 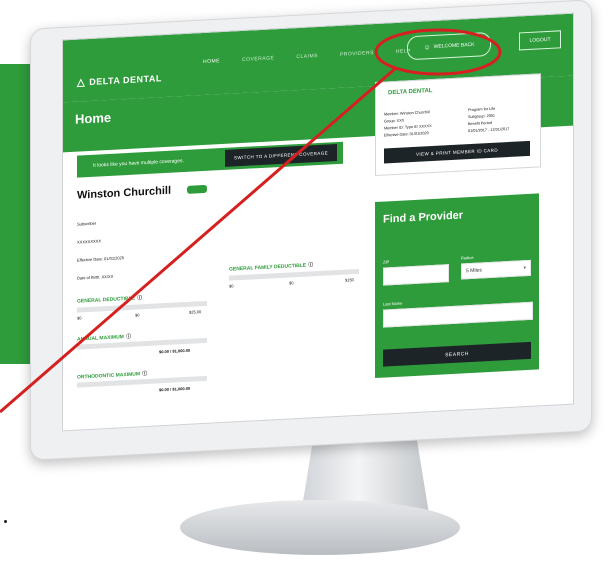 I want to click on radius-value: 5 Miles, so click(x=474, y=271).